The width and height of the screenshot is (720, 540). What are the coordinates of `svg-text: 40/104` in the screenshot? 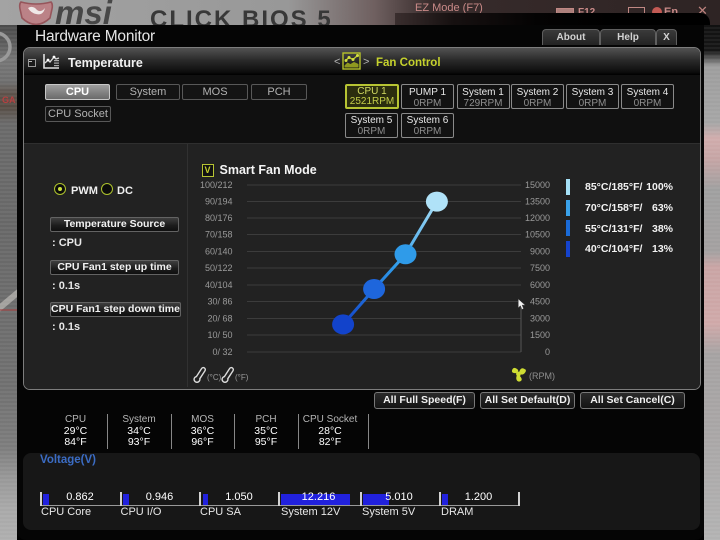 It's located at (219, 285).